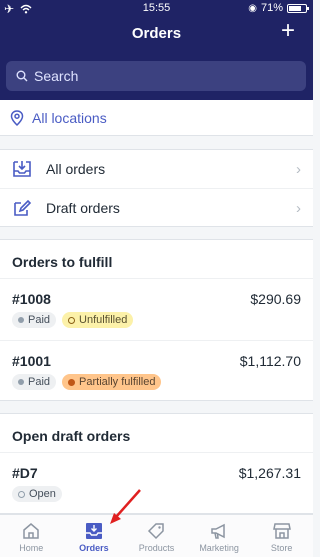 The width and height of the screenshot is (320, 557). What do you see at coordinates (269, 473) in the screenshot?
I see `draft-amount: $1,267.31` at bounding box center [269, 473].